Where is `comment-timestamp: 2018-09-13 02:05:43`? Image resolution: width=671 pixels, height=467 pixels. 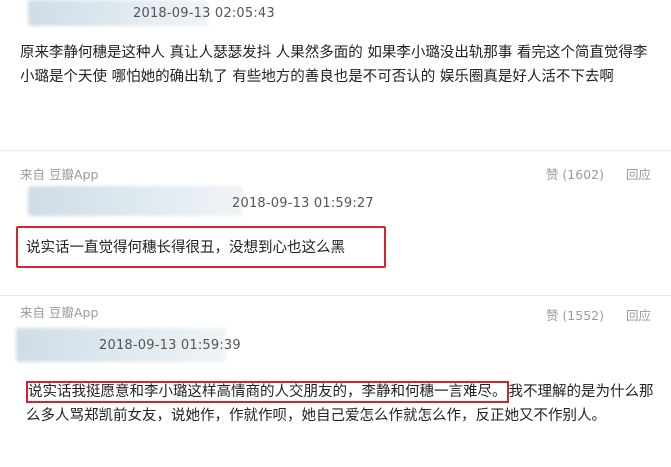 comment-timestamp: 2018-09-13 02:05:43 is located at coordinates (204, 13).